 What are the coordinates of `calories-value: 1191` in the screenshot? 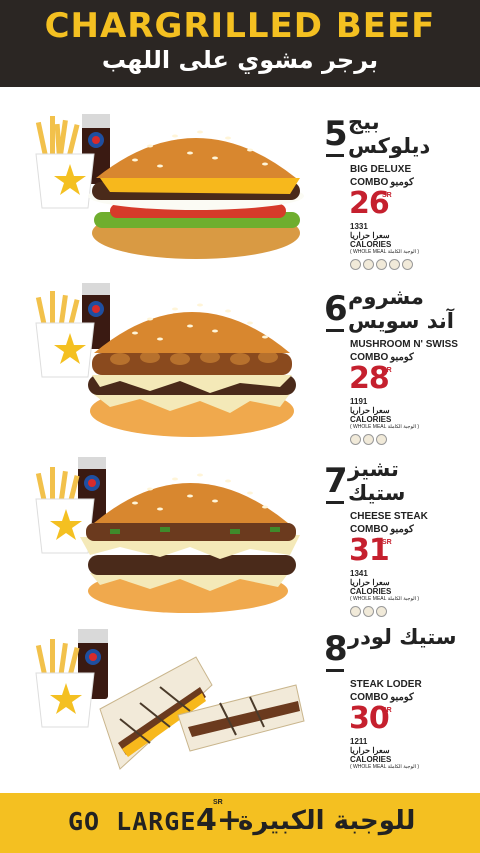 It's located at (359, 401).